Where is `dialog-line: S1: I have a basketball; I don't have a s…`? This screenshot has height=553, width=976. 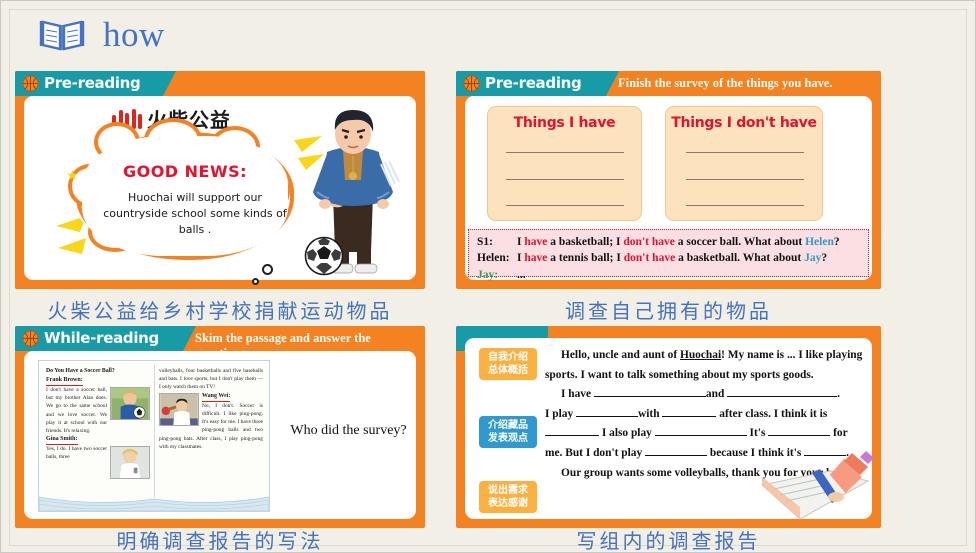
dialog-line: S1: I have a basketball; I don't have a s… is located at coordinates (658, 242).